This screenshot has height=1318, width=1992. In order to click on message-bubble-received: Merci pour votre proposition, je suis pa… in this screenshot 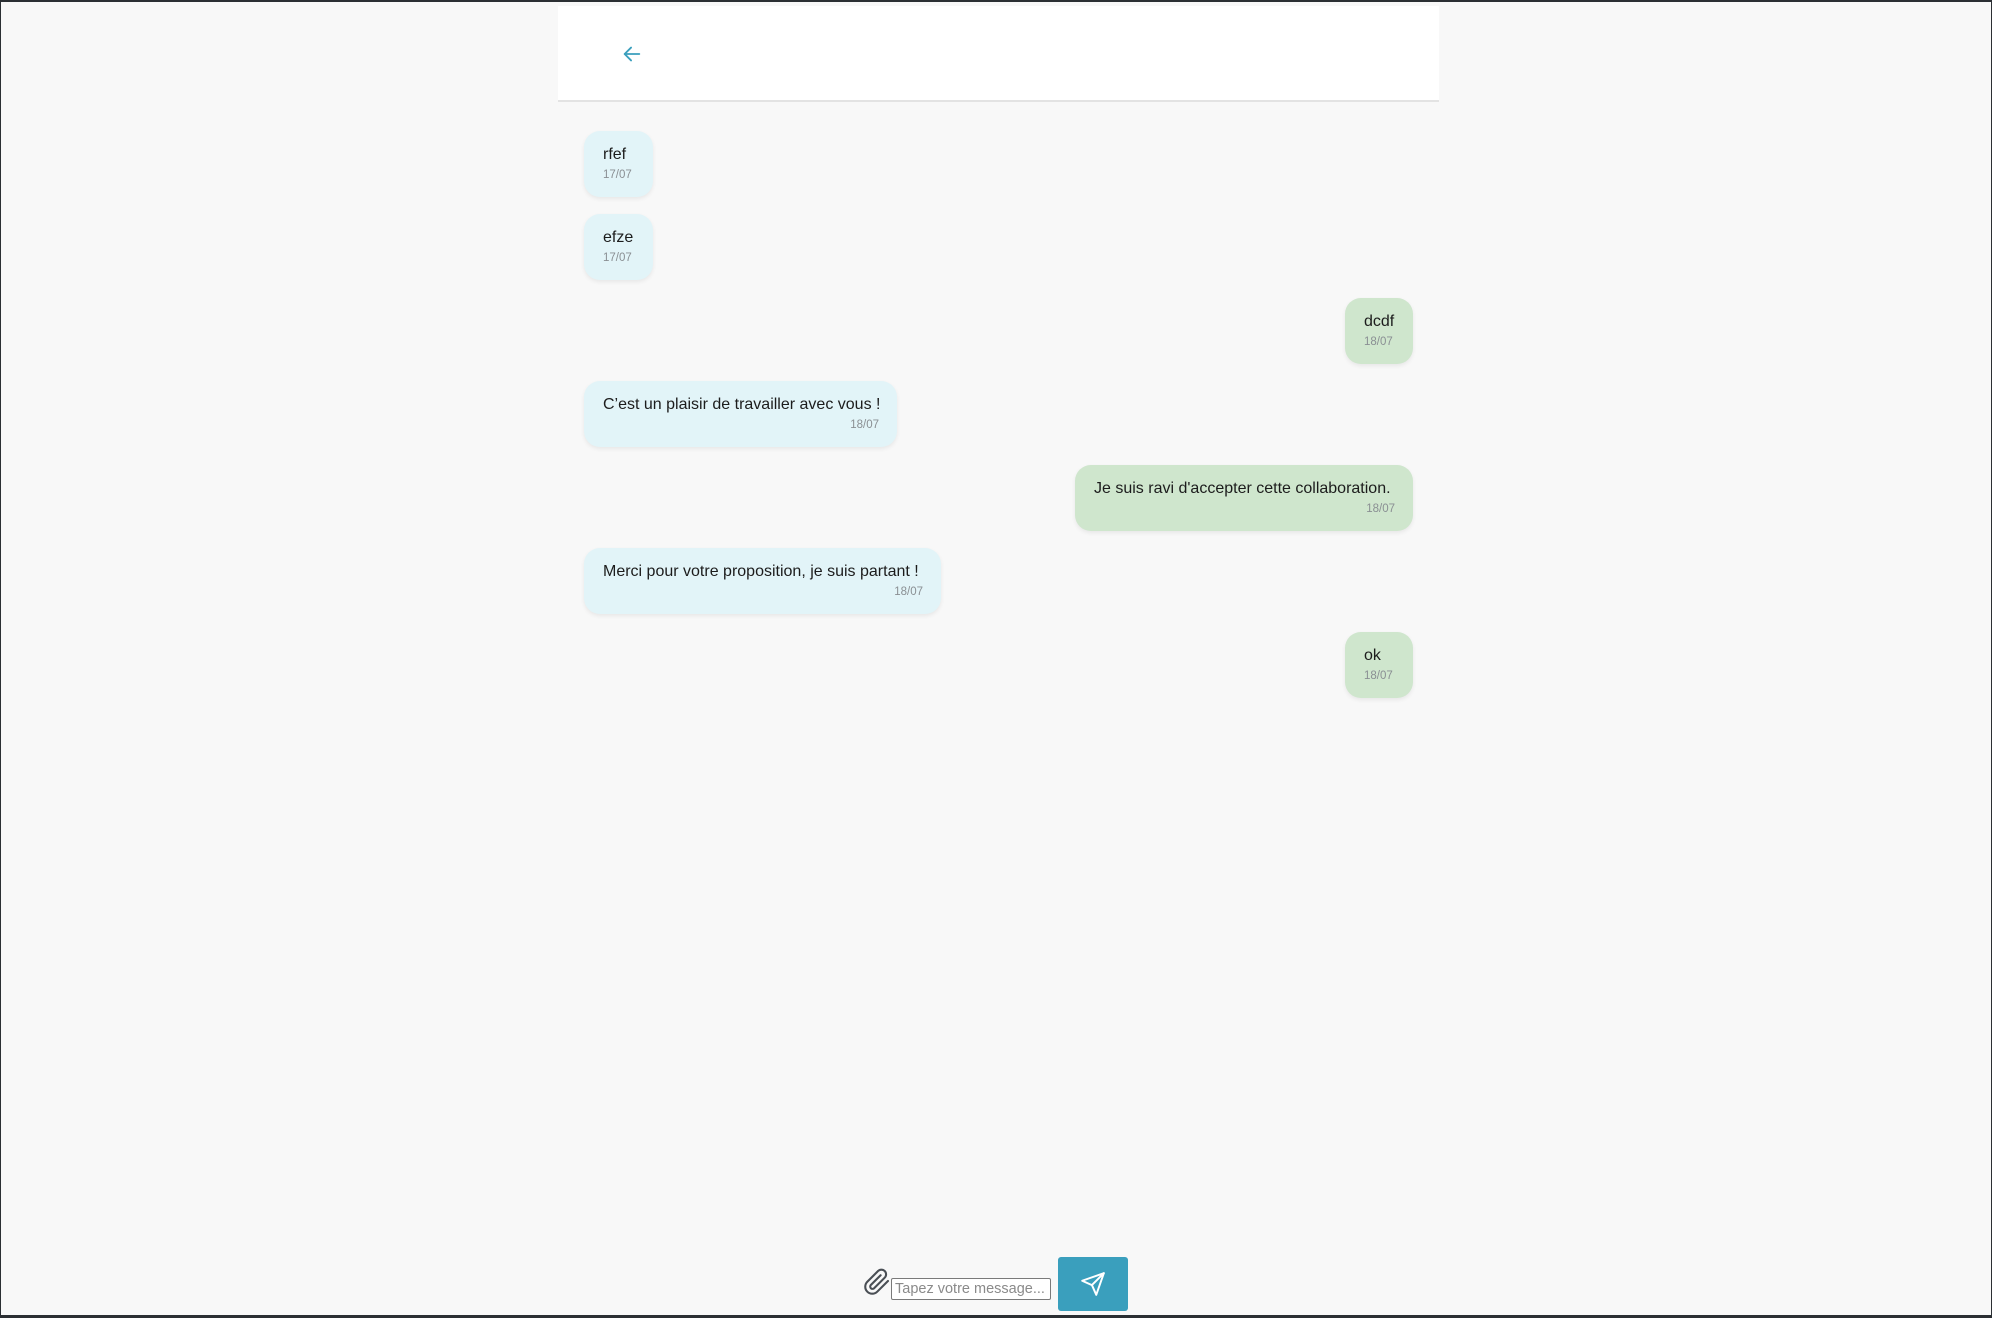, I will do `click(762, 581)`.